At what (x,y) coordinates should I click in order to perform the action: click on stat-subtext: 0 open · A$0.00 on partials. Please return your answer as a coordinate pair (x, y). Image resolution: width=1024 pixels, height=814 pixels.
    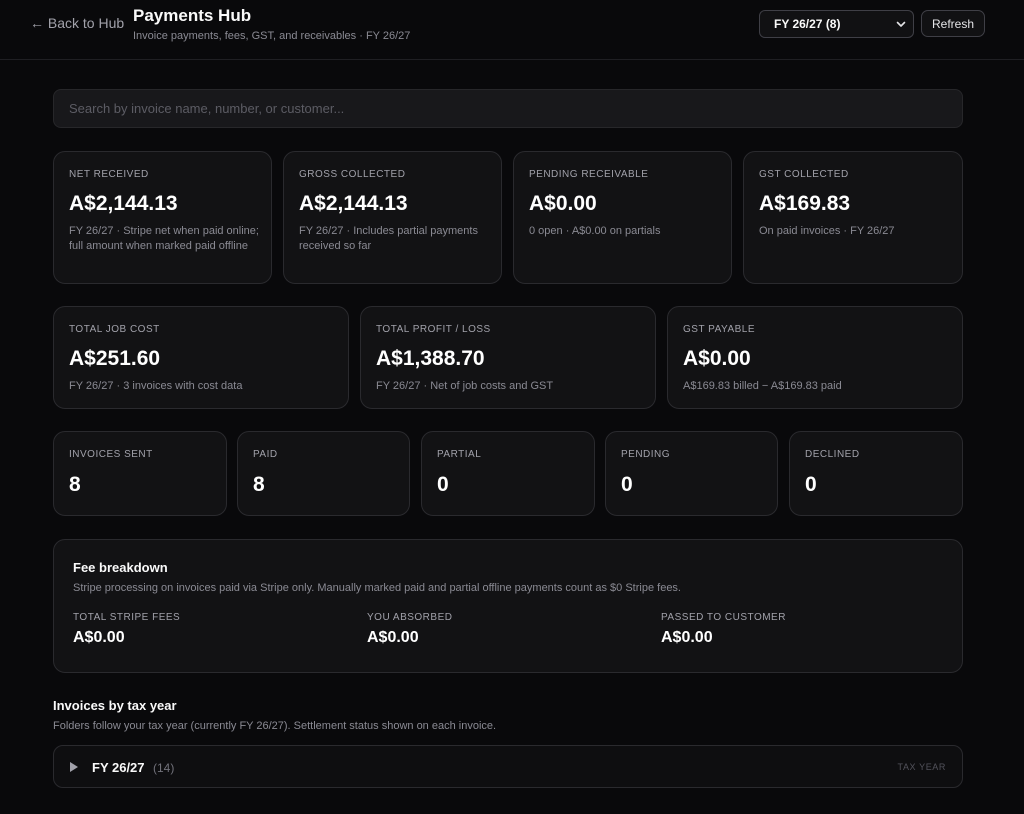
    Looking at the image, I should click on (595, 231).